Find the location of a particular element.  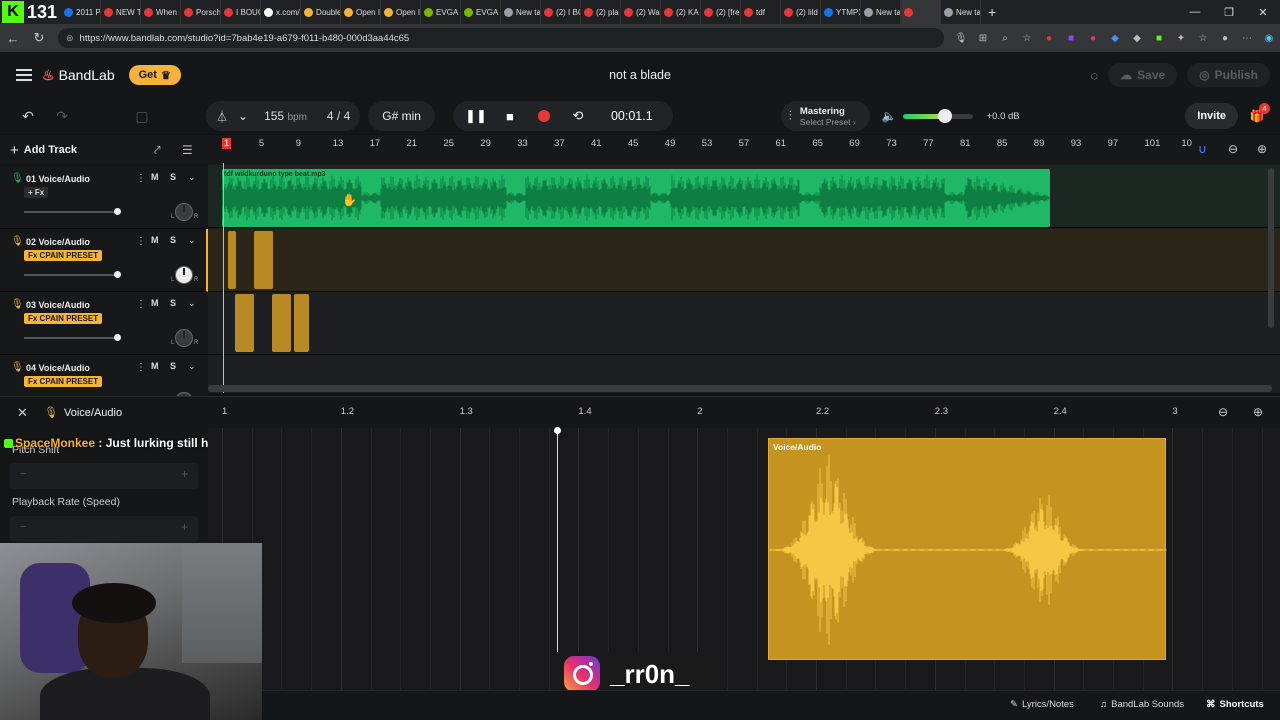

speaker-icon: 🔈 is located at coordinates (889, 116).